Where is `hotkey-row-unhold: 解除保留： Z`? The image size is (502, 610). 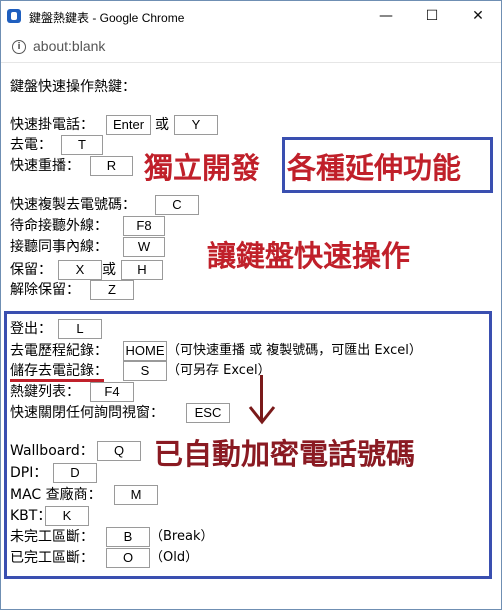 hotkey-row-unhold: 解除保留： Z is located at coordinates (80, 290).